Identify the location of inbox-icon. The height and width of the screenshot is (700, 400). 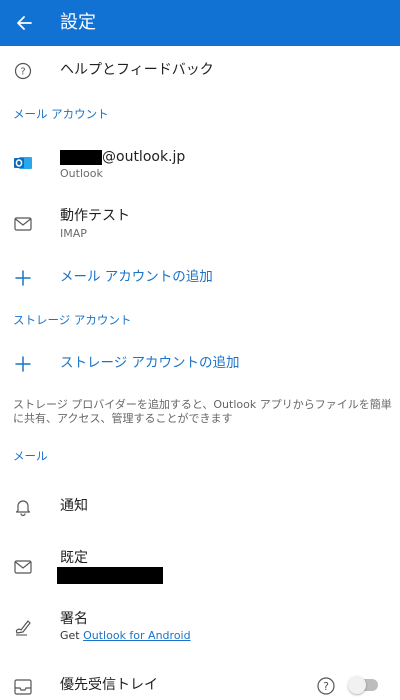
(23, 687).